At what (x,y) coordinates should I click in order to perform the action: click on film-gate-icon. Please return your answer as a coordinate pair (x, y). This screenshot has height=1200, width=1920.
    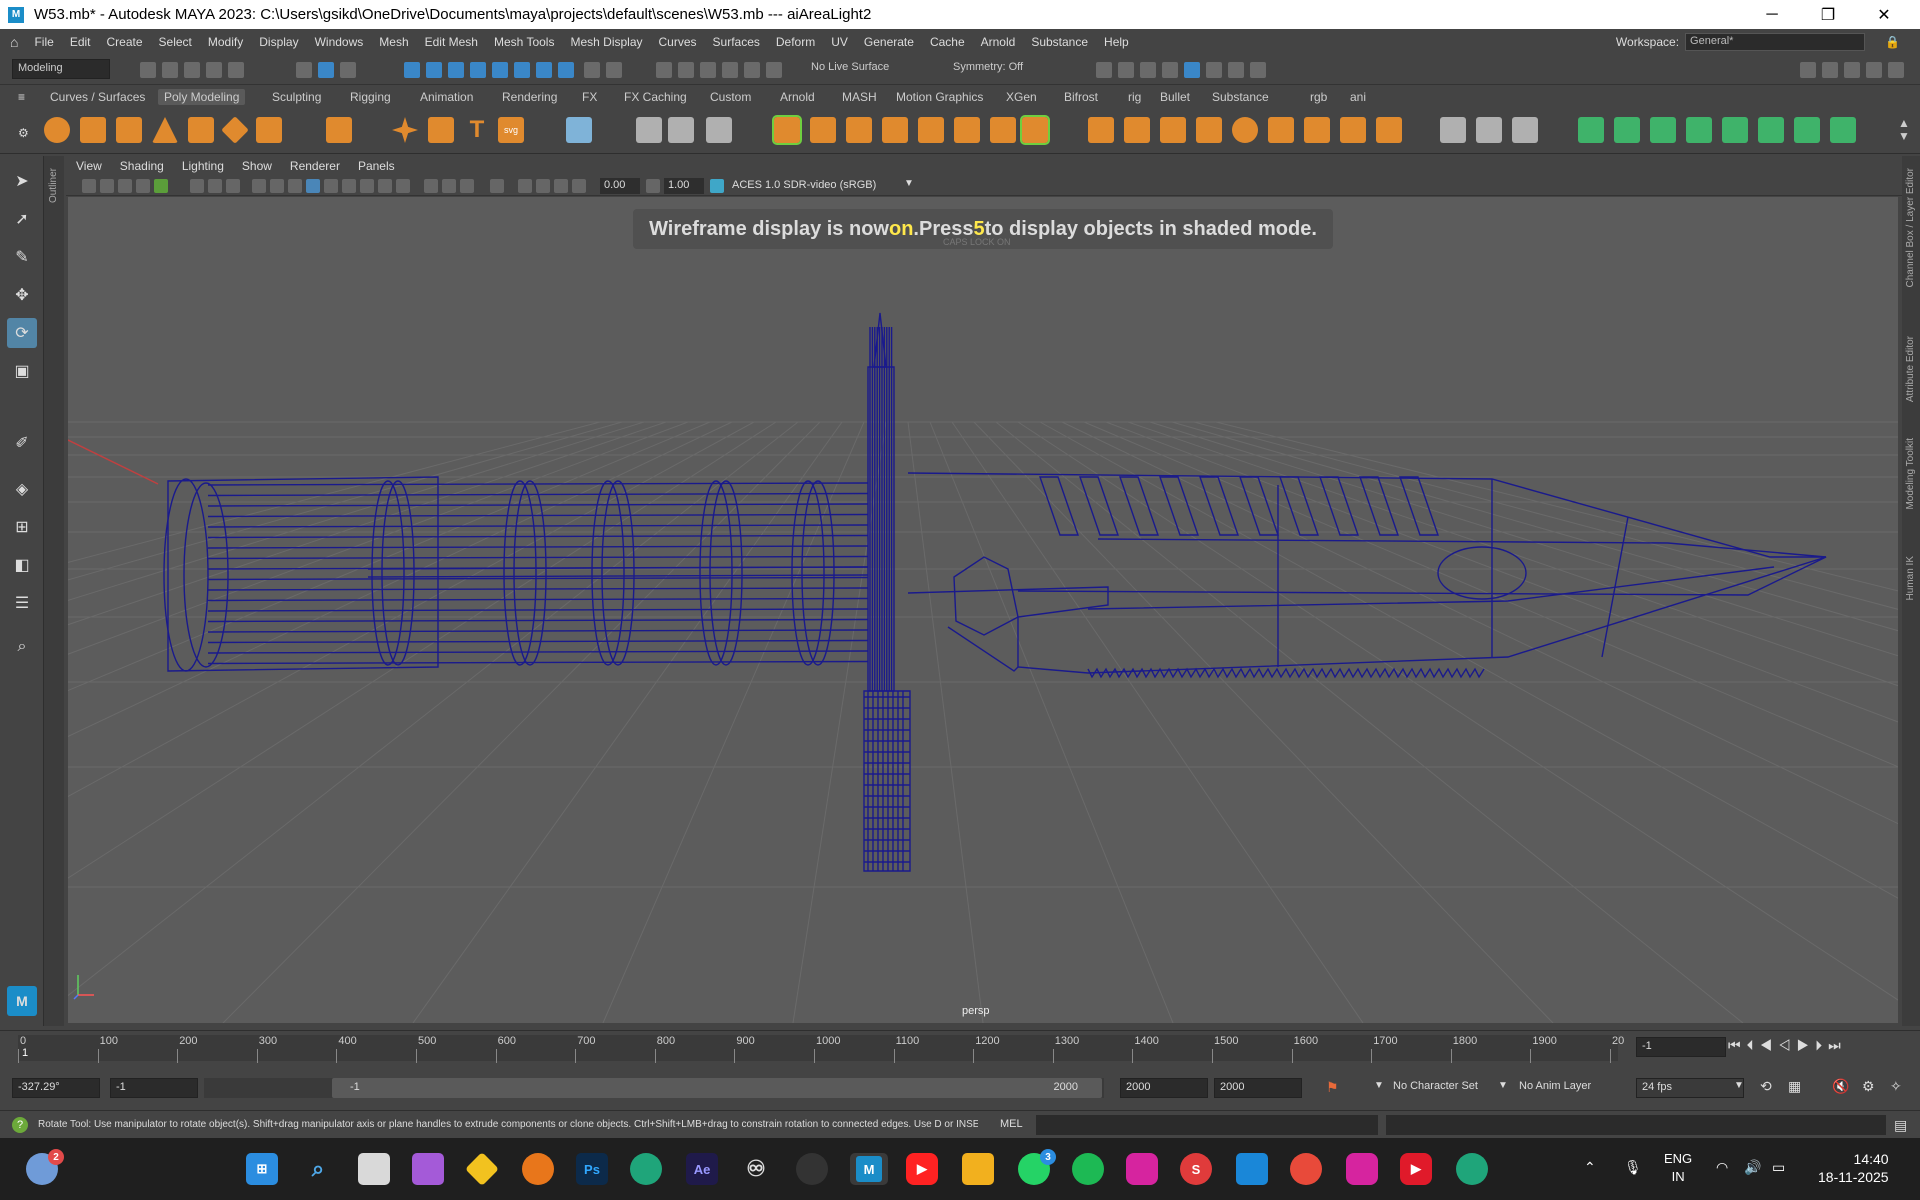
    Looking at the image, I should click on (215, 186).